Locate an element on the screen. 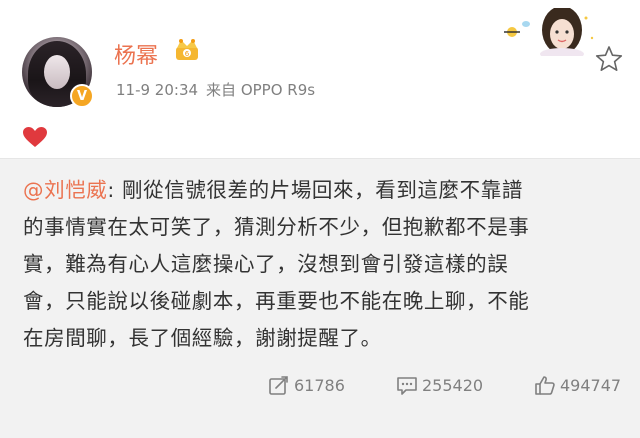 The width and height of the screenshot is (640, 438). verified-badge: V is located at coordinates (82, 96).